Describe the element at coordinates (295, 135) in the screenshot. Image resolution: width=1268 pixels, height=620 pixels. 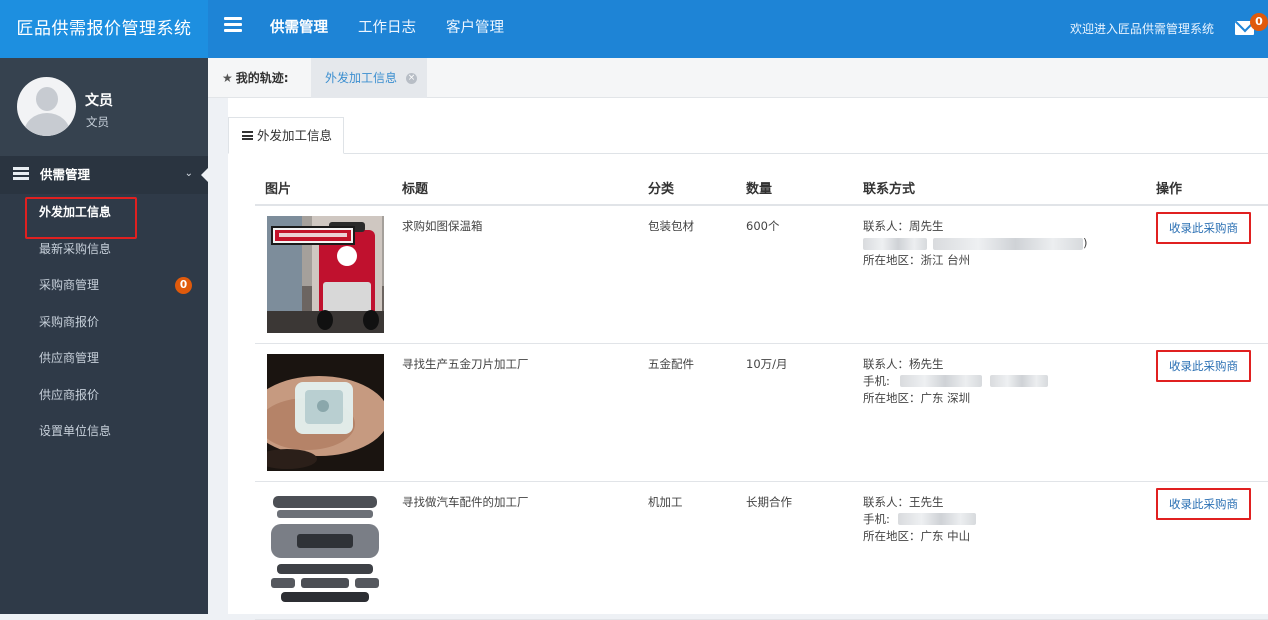
I see `tab-label: 外发加工信息` at that location.